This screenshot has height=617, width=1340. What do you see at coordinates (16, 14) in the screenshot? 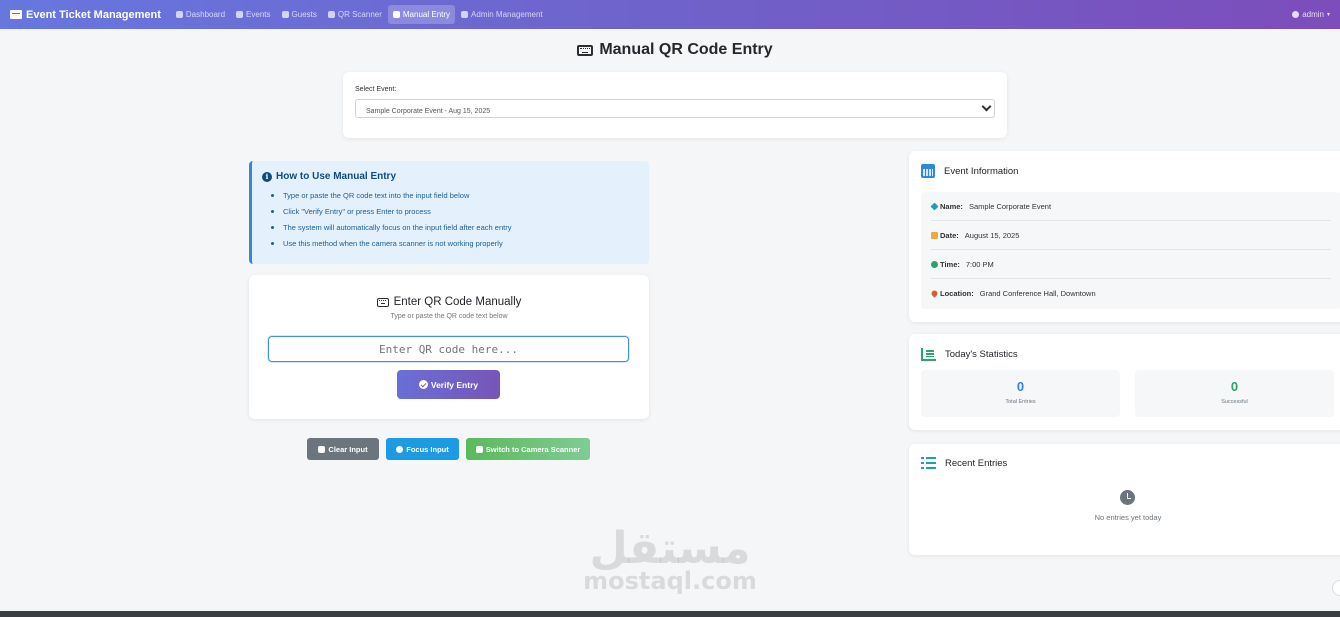
I see `ticket-icon` at bounding box center [16, 14].